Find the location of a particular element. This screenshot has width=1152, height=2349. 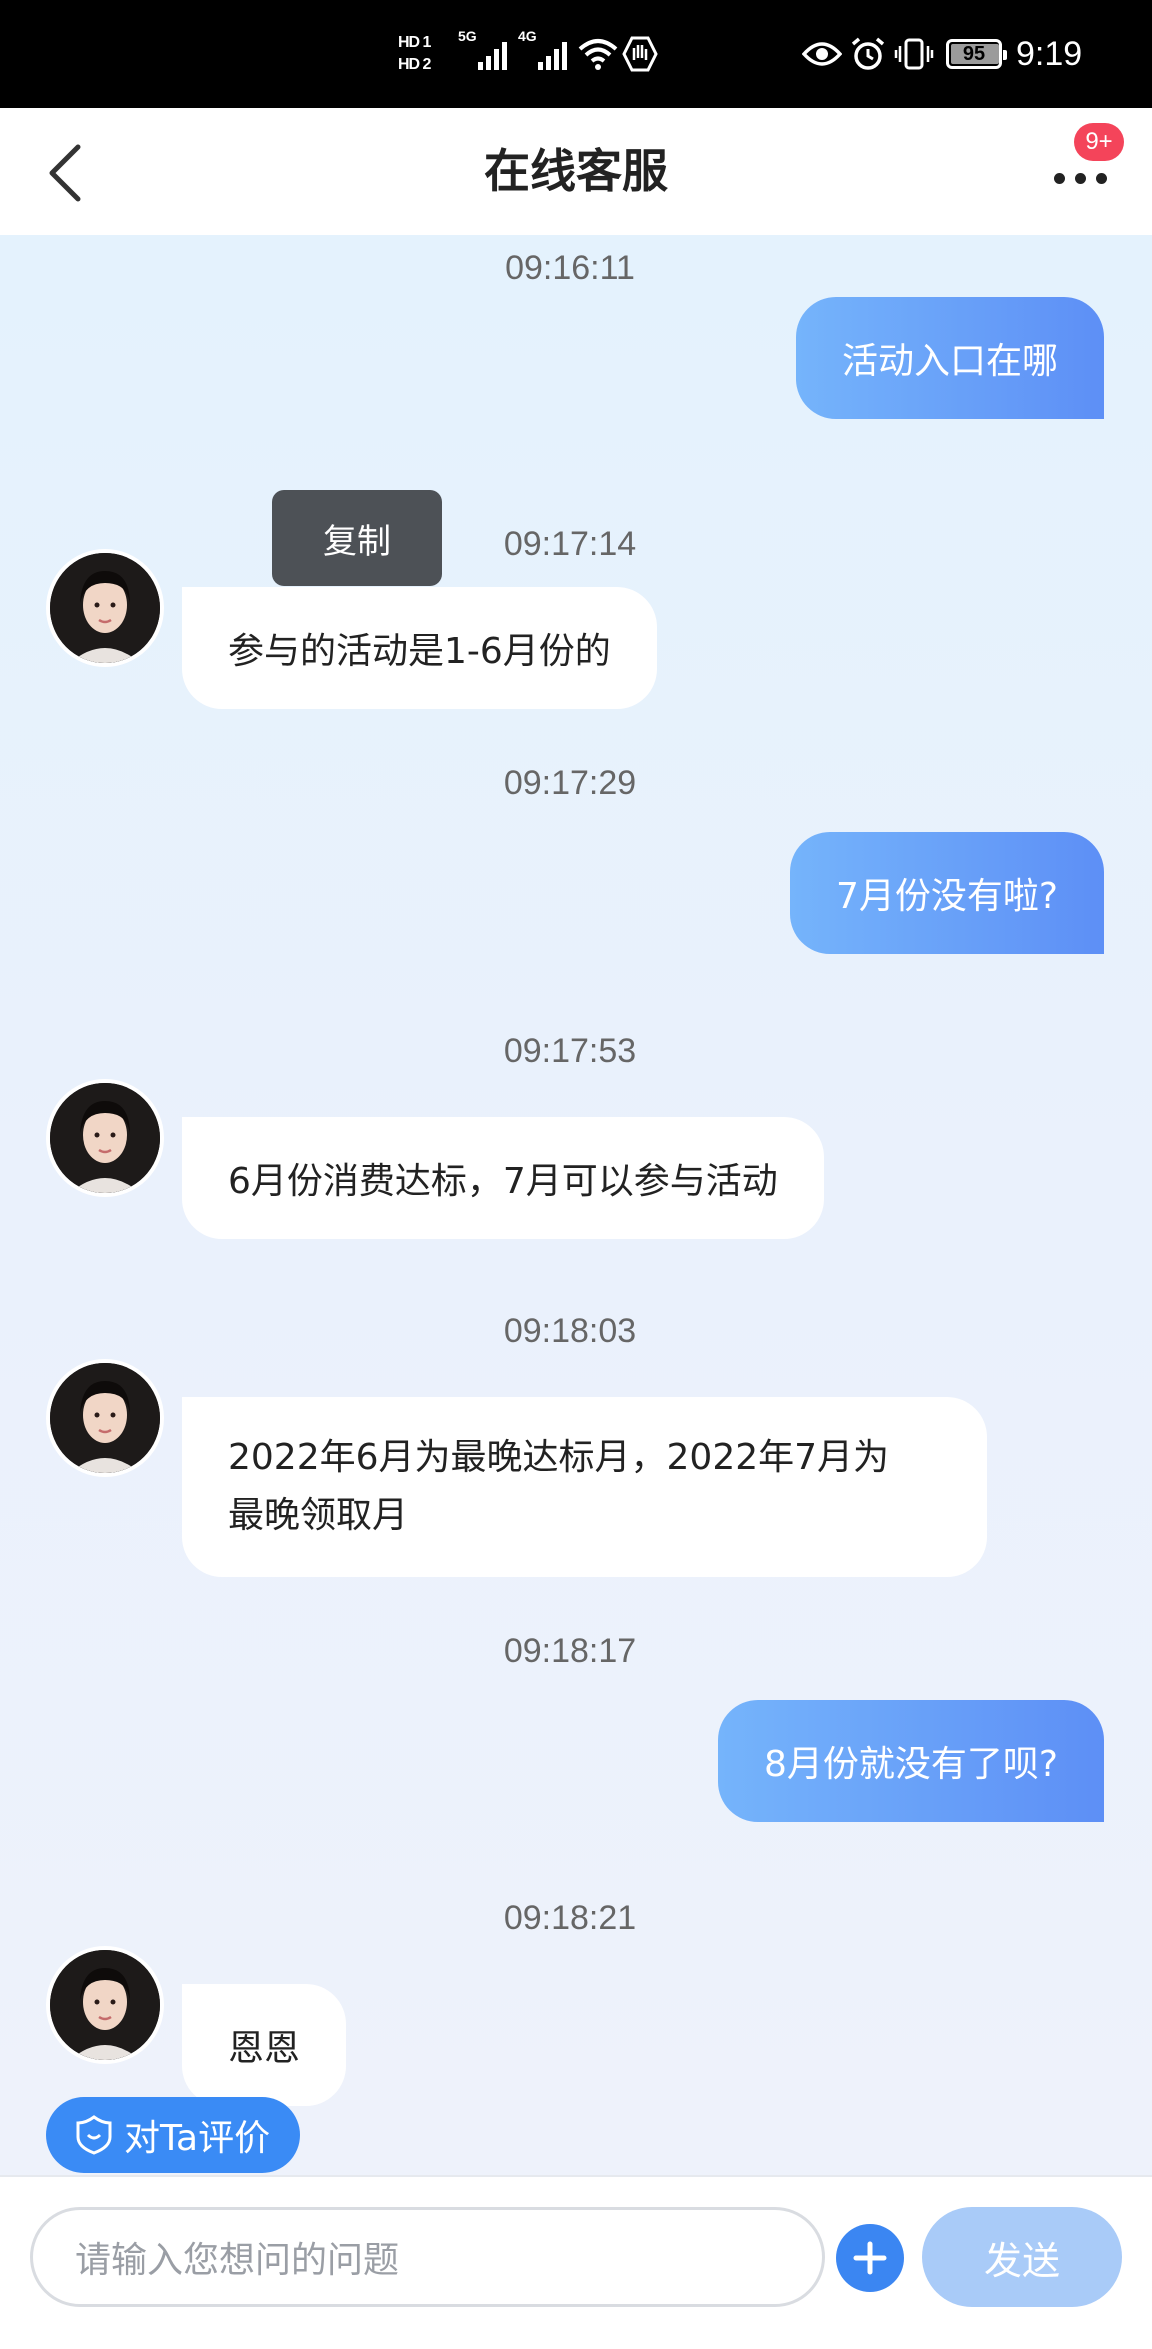

message-timestamp: 09:18:03 is located at coordinates (570, 1331).